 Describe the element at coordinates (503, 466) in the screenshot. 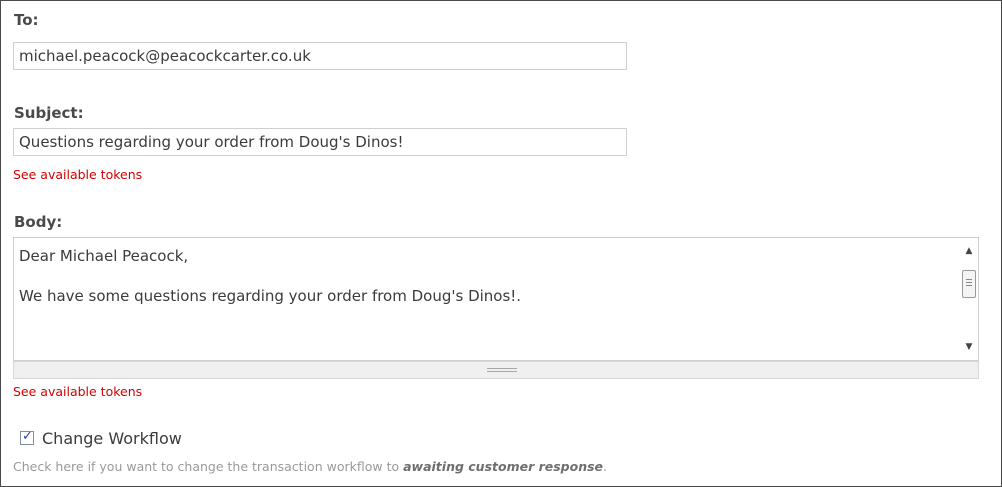

I see `workflow-status-emphasis: awaiting customer response` at that location.